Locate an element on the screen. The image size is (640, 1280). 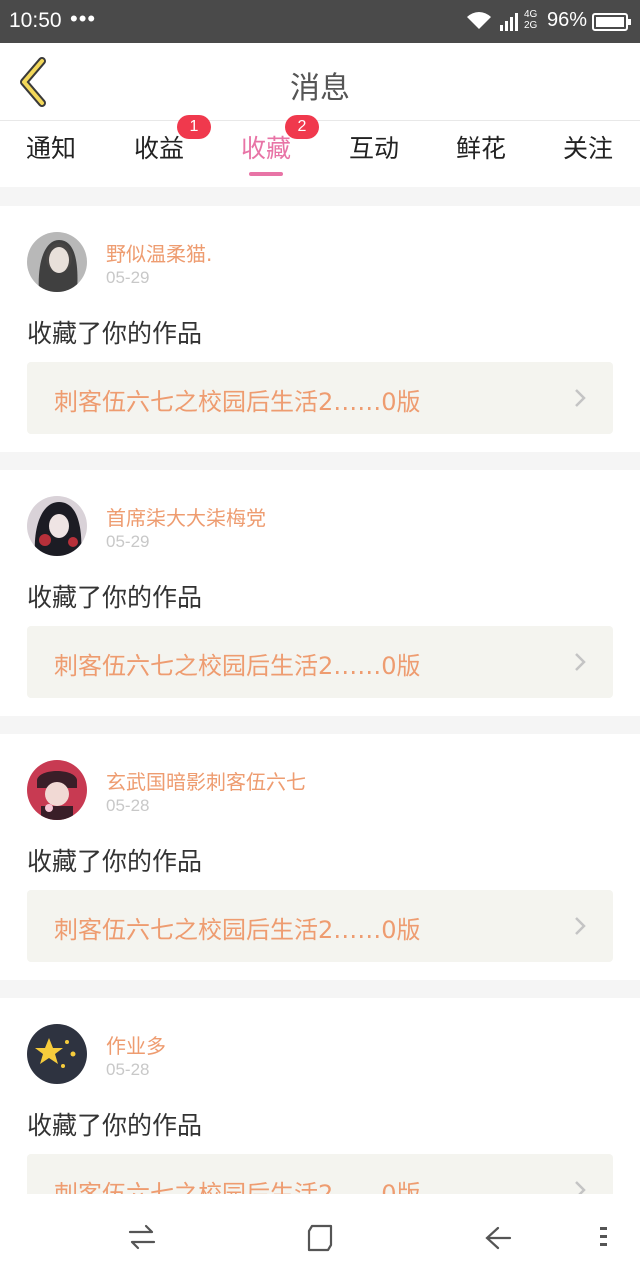
signal-icon is located at coordinates (511, 23).